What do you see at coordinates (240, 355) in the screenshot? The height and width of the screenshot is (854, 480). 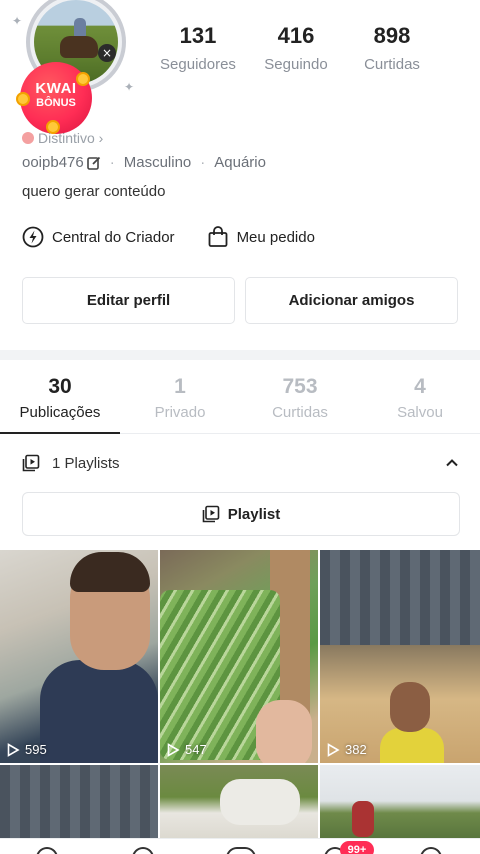 I see `section-divider` at bounding box center [240, 355].